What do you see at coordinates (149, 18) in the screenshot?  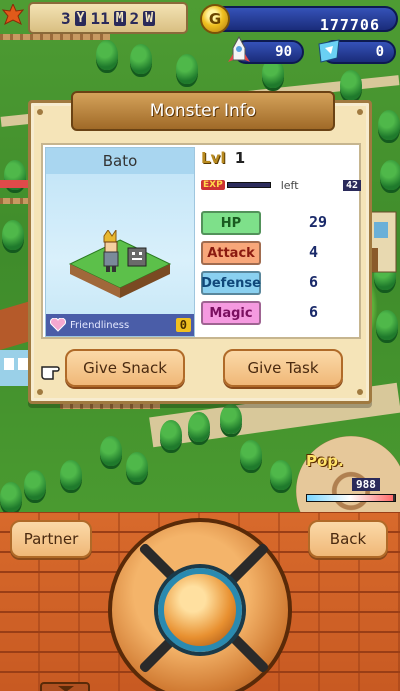 I see `weeks-unit: W` at bounding box center [149, 18].